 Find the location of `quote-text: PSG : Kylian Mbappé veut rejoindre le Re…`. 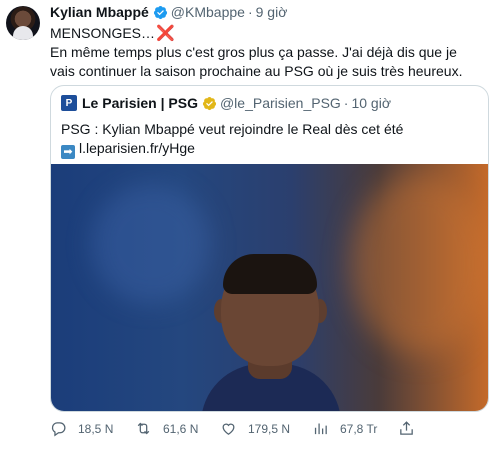

quote-text: PSG : Kylian Mbappé veut rejoindre le Re… is located at coordinates (232, 139).